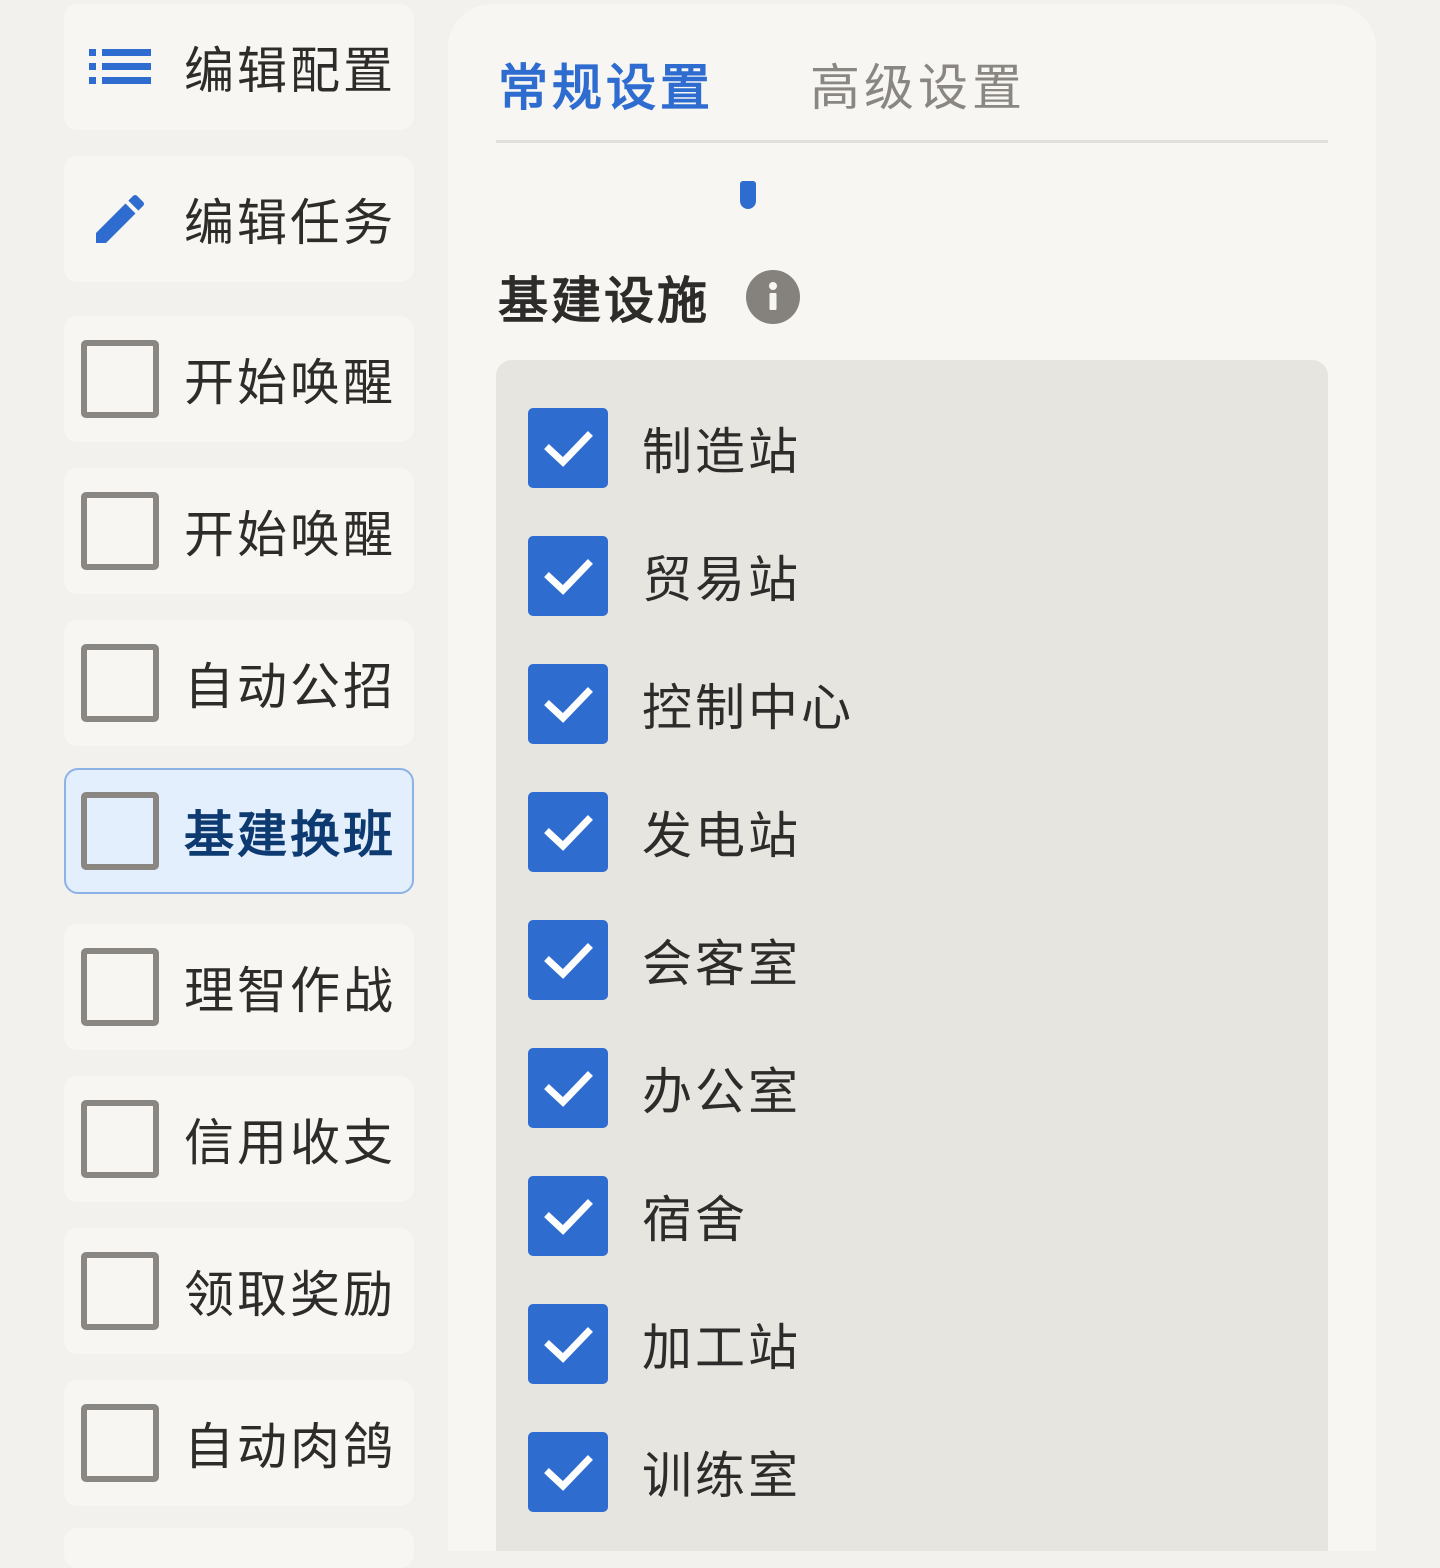 The image size is (1440, 1568). I want to click on facility-label: 控制中心, so click(748, 708).